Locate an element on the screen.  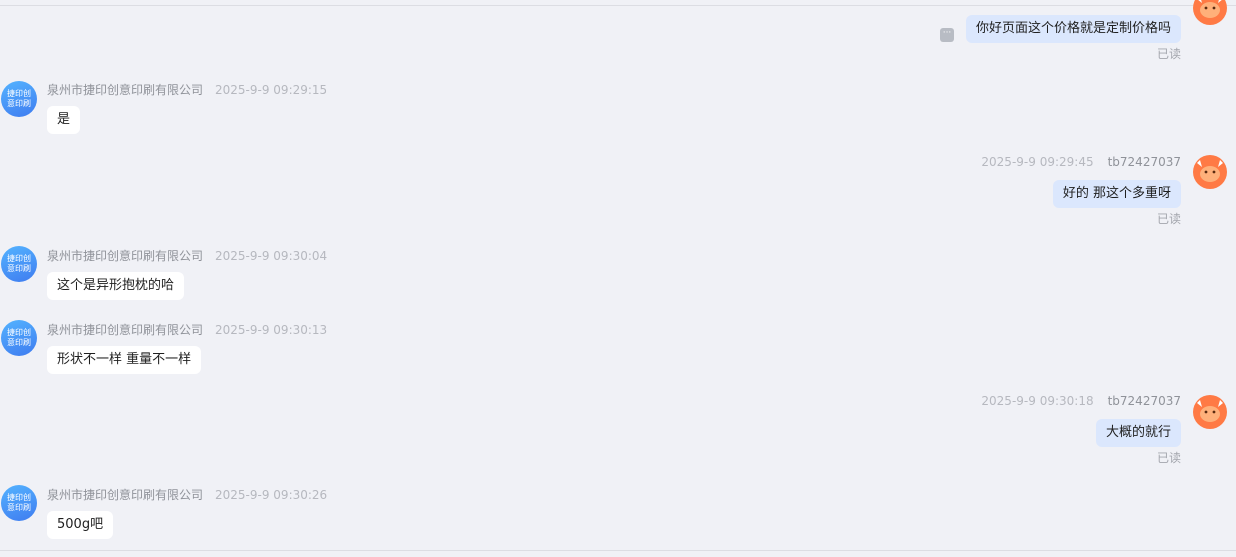
message-time: 2025-9-9 09:29:15 is located at coordinates (271, 90).